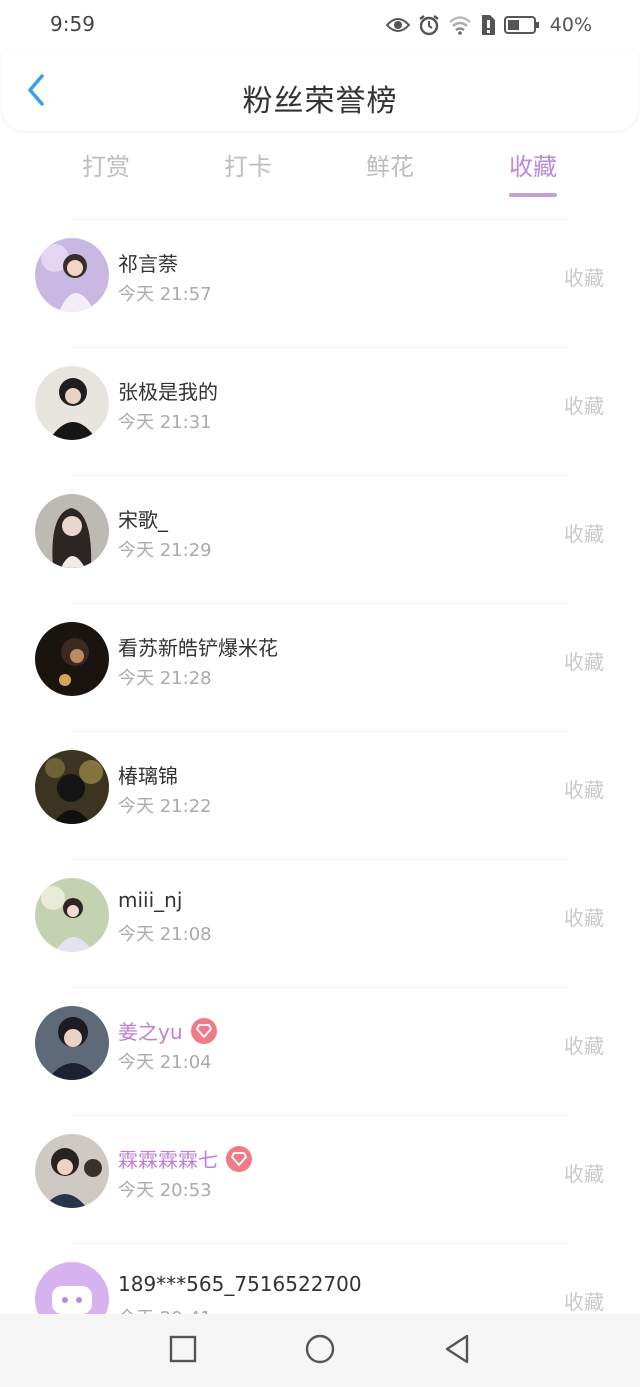  Describe the element at coordinates (240, 1284) in the screenshot. I see `user-name: 189***565_7516522700` at that location.